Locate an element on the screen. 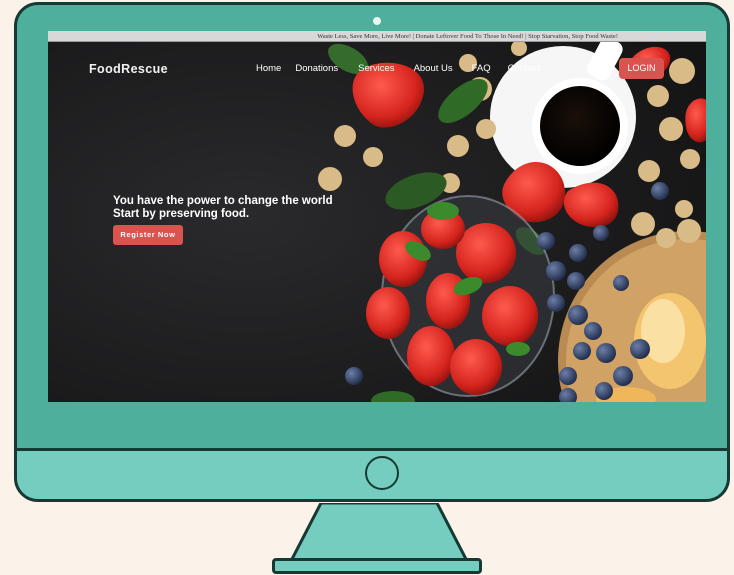 This screenshot has width=734, height=575. monitor-stand-base is located at coordinates (377, 566).